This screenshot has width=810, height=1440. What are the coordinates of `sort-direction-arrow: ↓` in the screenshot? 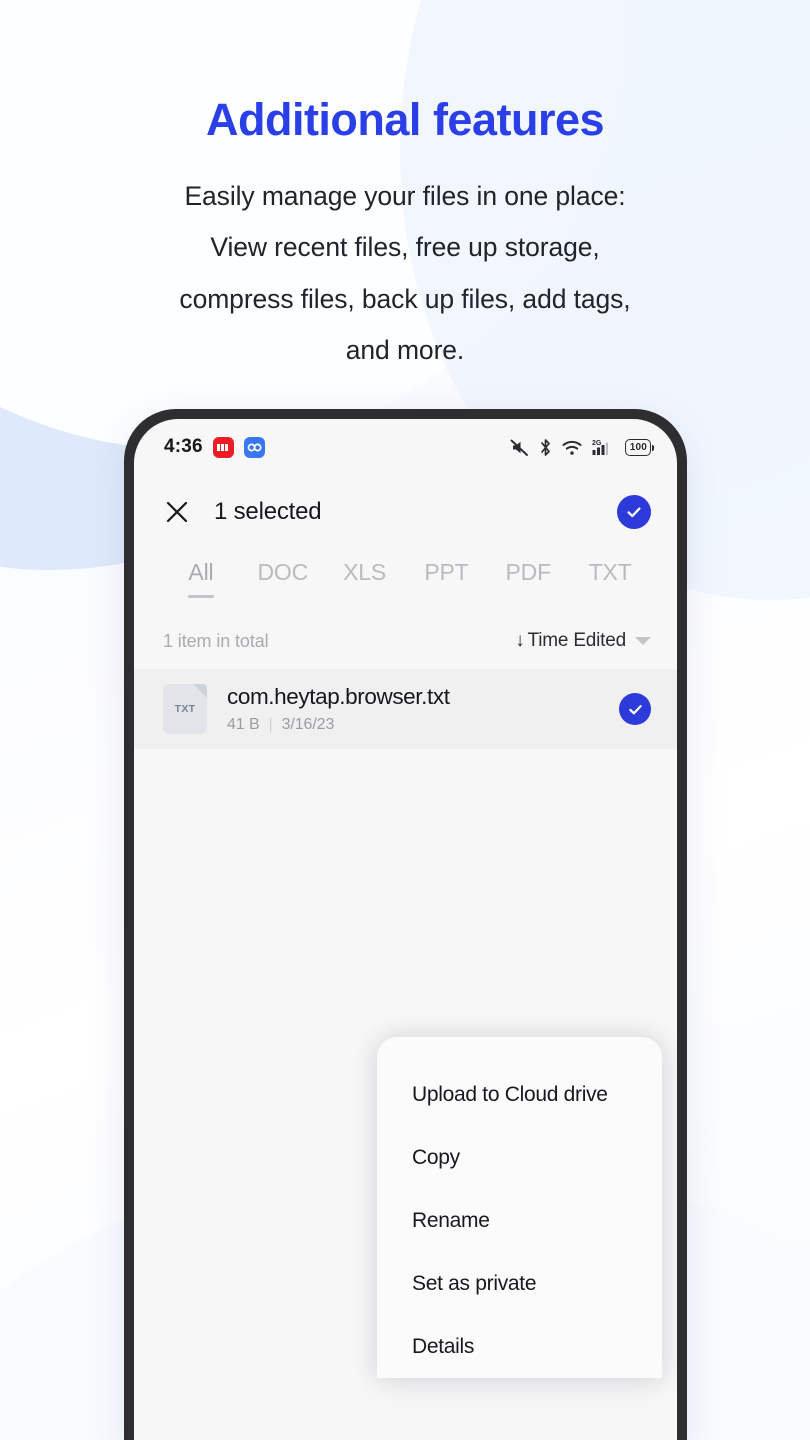 It's located at (520, 640).